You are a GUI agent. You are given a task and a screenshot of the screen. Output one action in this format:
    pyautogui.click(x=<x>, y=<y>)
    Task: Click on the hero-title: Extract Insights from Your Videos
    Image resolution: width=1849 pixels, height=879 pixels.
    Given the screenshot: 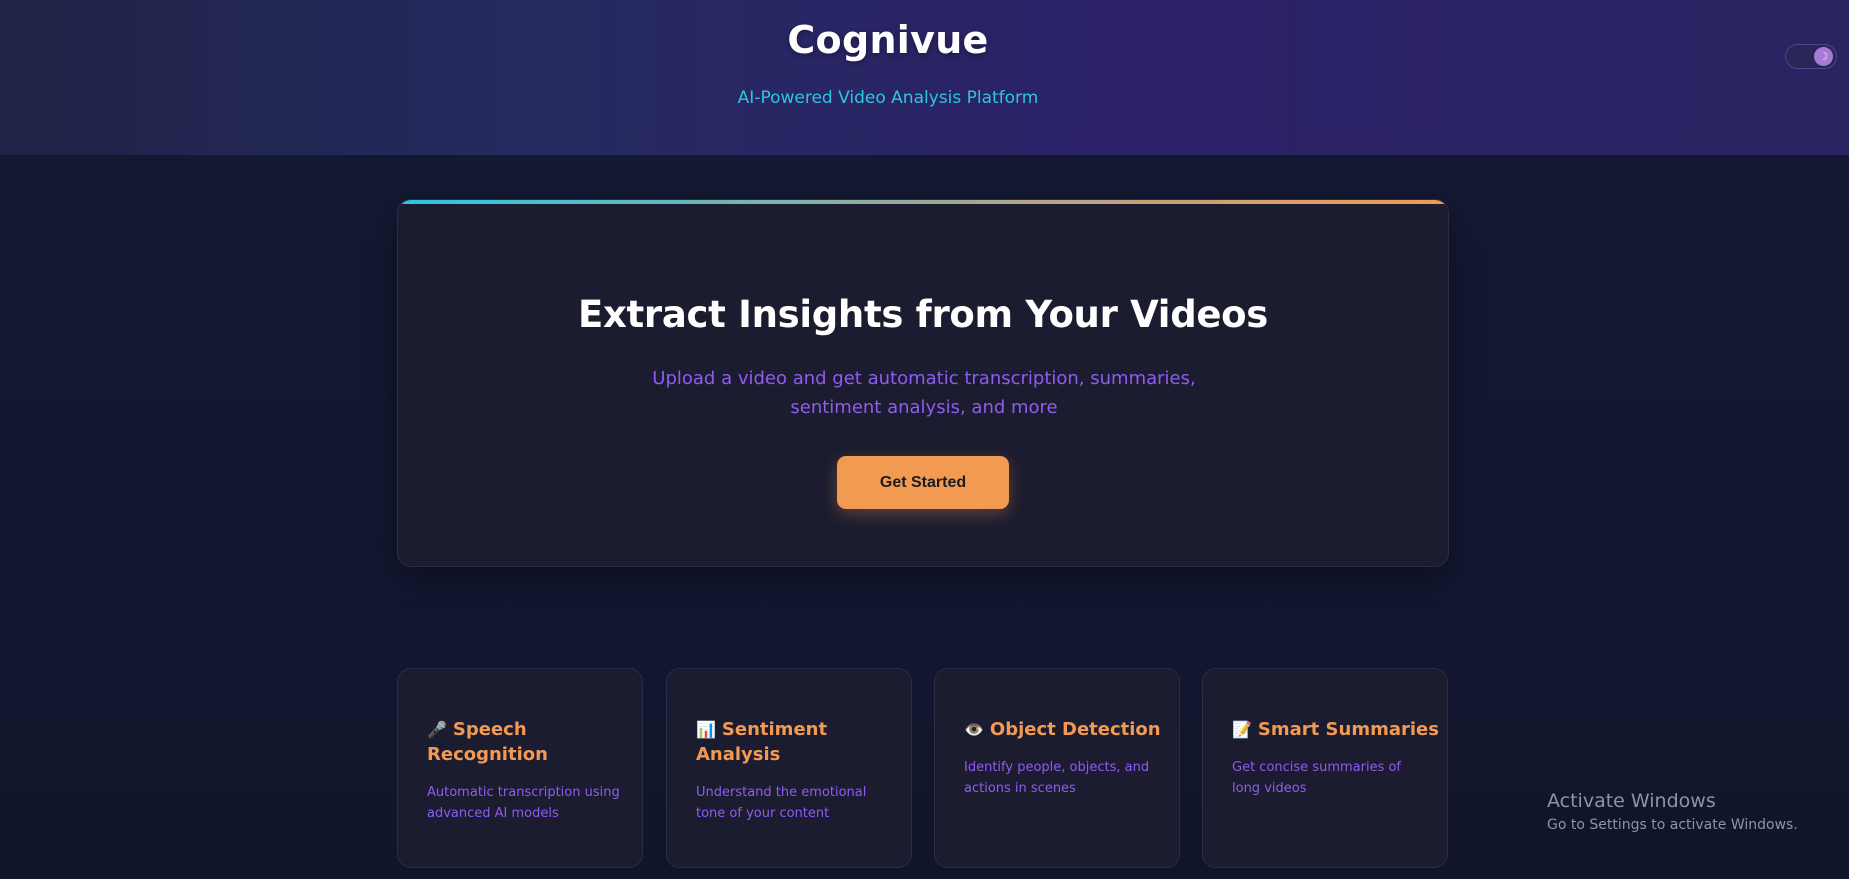 What is the action you would take?
    pyautogui.click(x=923, y=314)
    